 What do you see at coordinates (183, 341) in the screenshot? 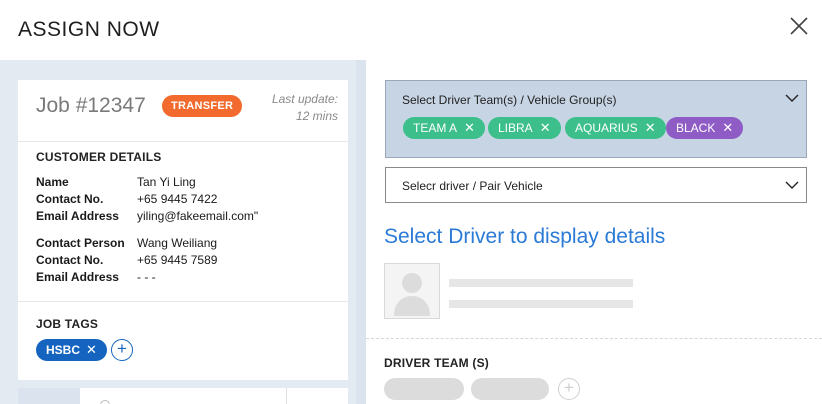
I see `job-tags-section: JOB TAGS HSBC ✕ +` at bounding box center [183, 341].